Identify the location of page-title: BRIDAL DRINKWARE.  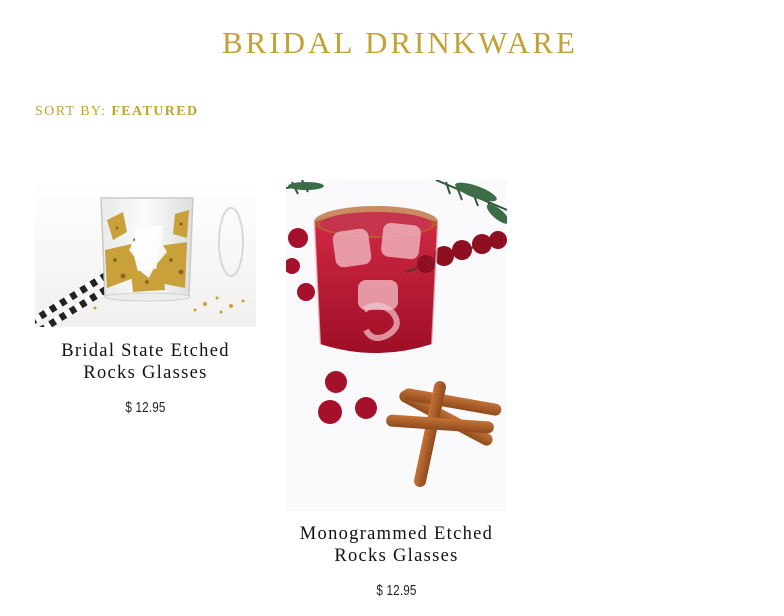
(400, 42).